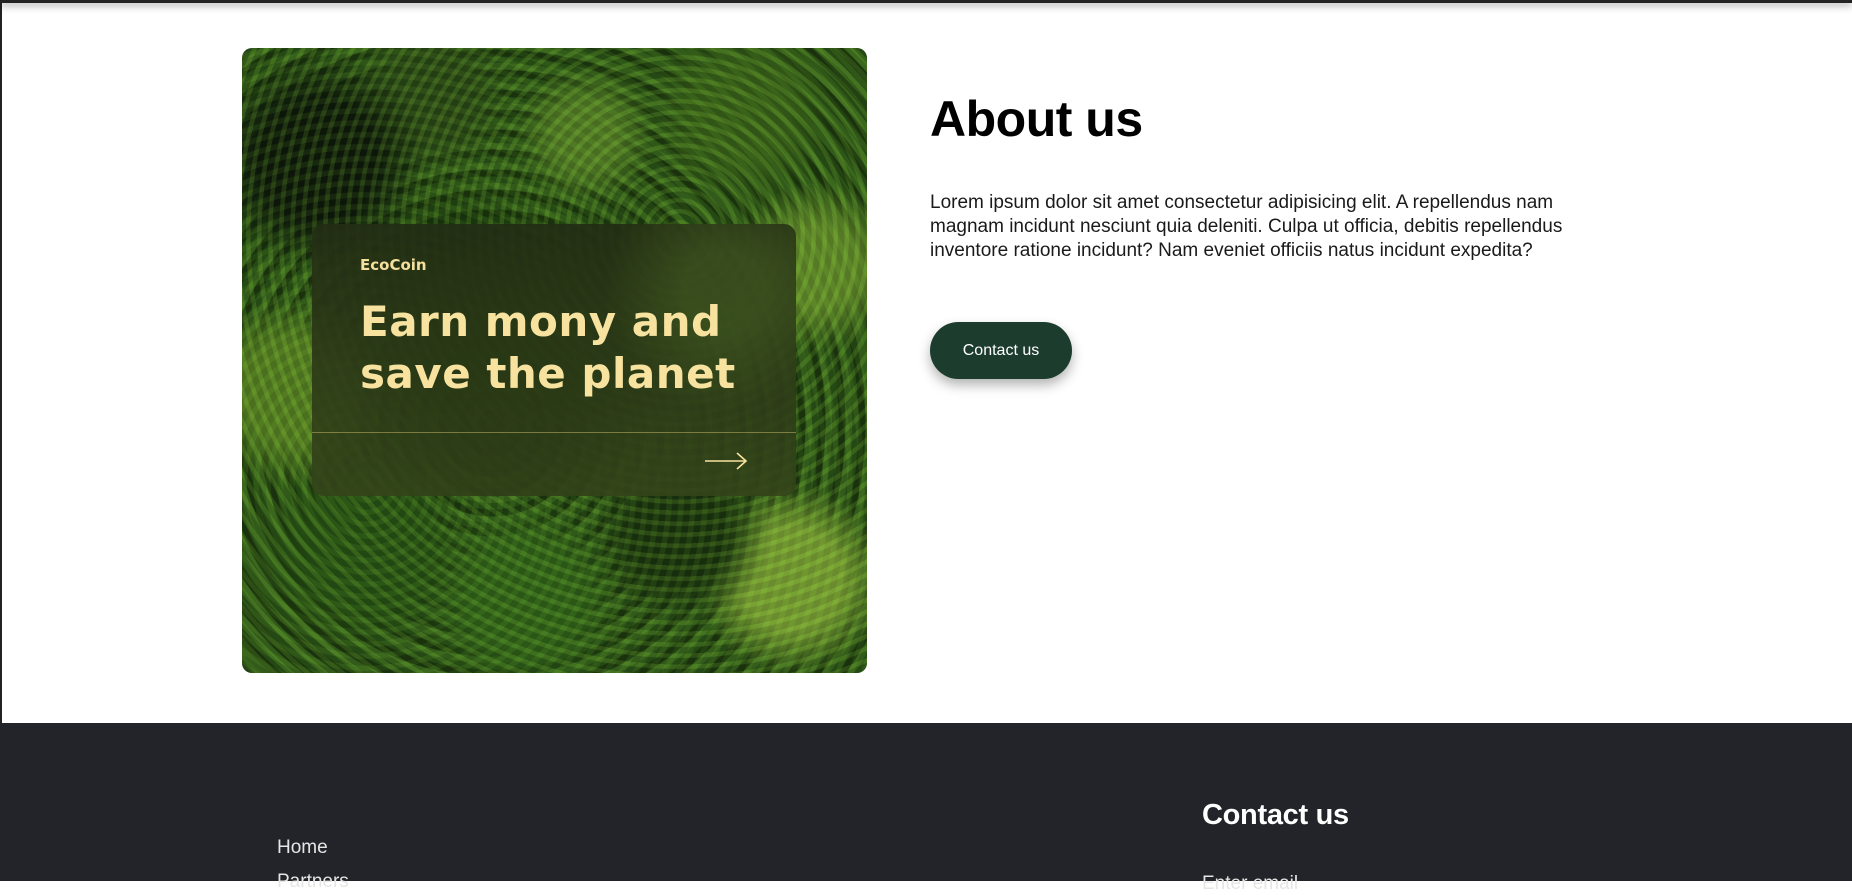 This screenshot has height=895, width=1852. I want to click on promo-headline: Earn mony and save the planet, so click(548, 347).